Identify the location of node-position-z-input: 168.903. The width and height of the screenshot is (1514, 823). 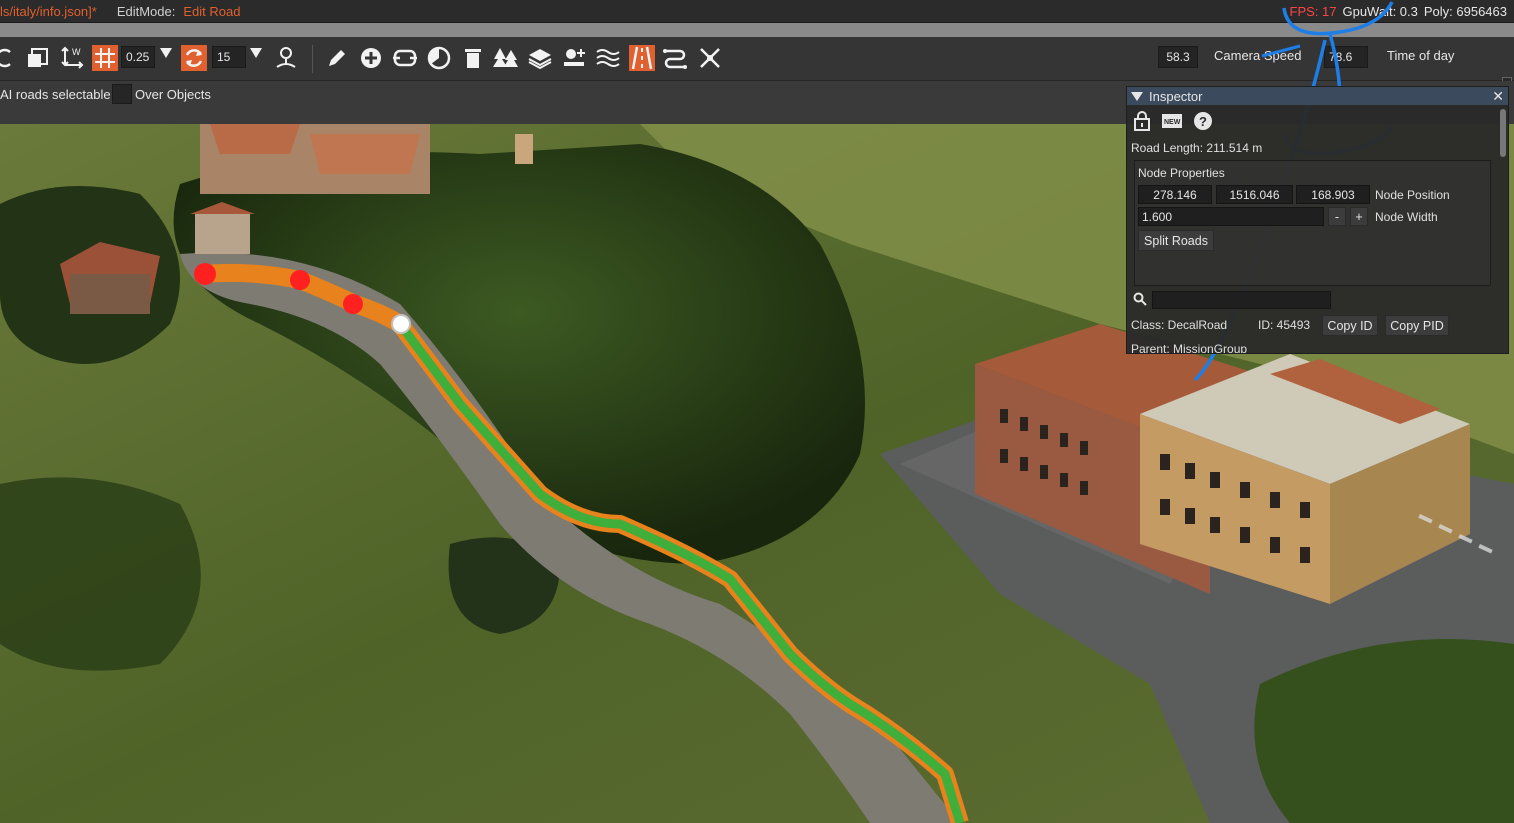
(1333, 194).